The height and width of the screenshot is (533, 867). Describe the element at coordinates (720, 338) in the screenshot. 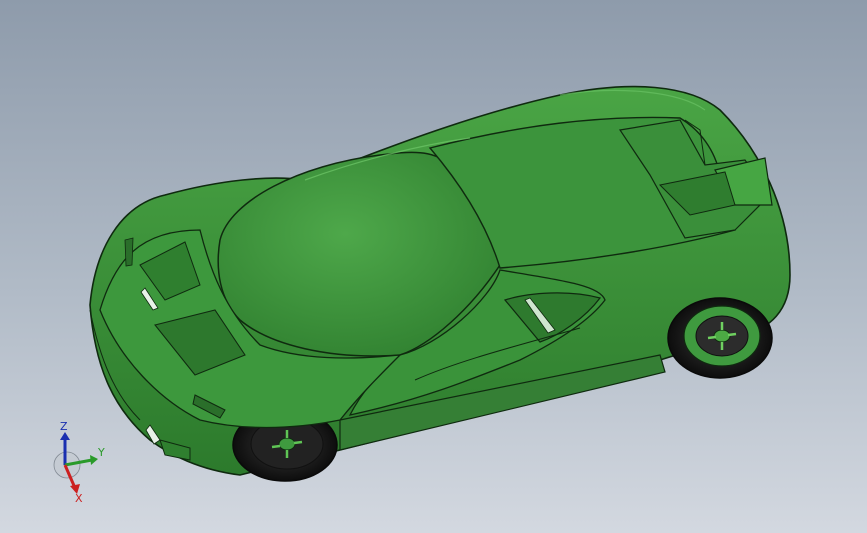

I see `rear-wheel` at that location.